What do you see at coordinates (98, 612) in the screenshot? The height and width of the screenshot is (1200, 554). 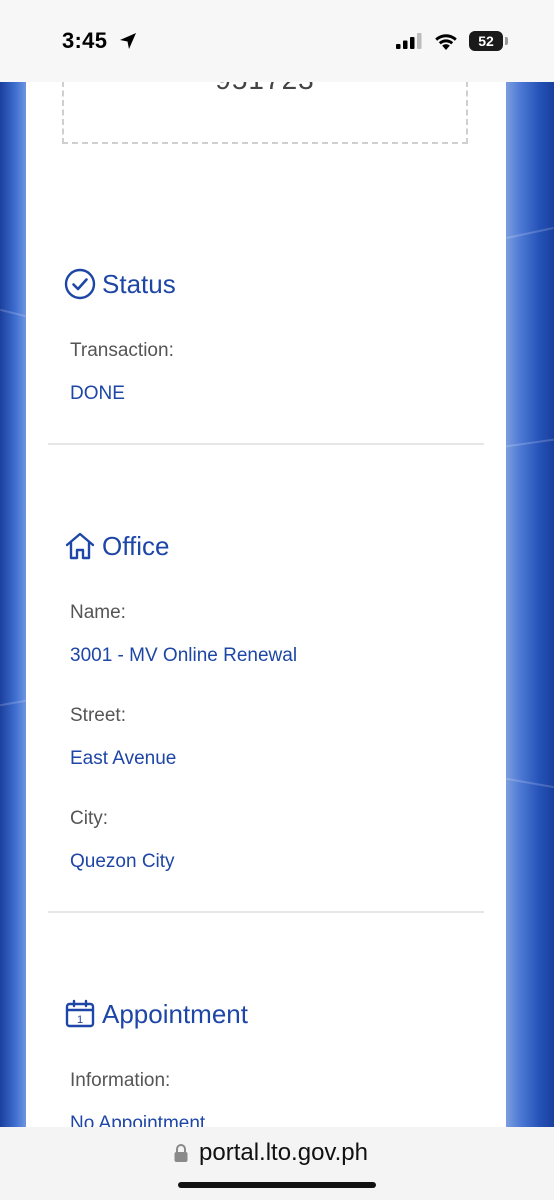 I see `office-name-label: Name:` at bounding box center [98, 612].